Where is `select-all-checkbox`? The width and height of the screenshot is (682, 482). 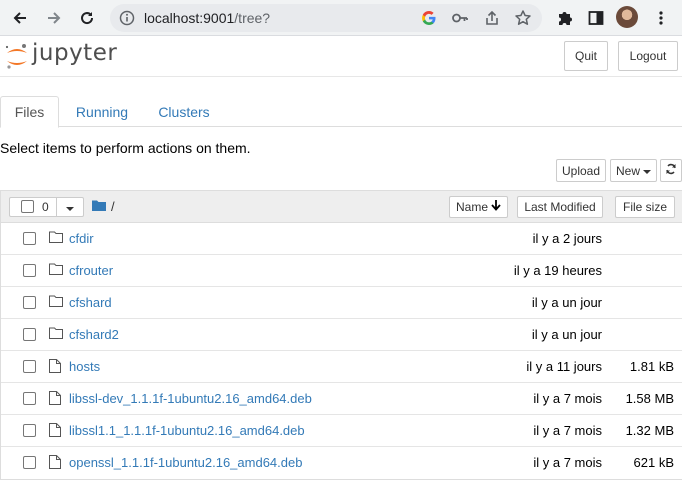
select-all-checkbox is located at coordinates (27, 206).